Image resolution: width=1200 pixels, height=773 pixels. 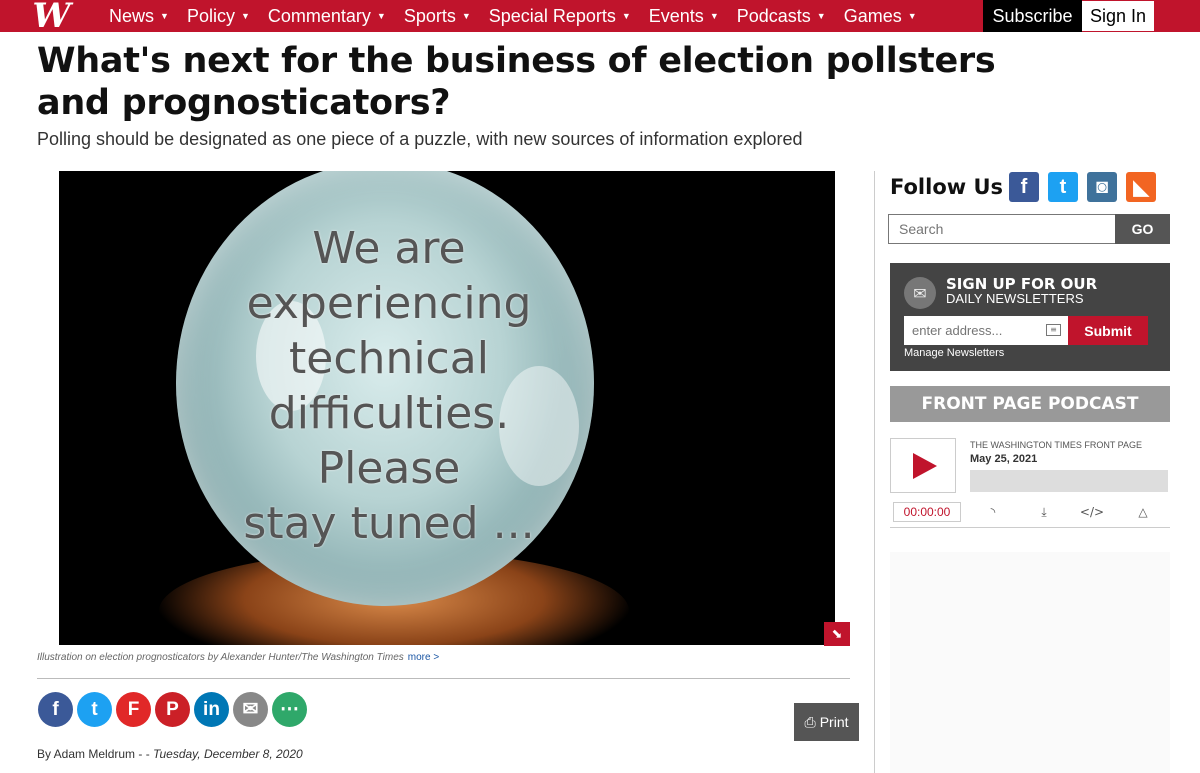 I want to click on podcast-episode-date: May 25, 2021, so click(x=1004, y=459).